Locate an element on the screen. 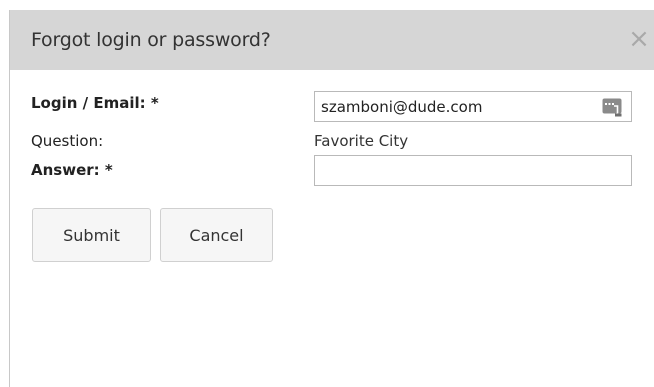 This screenshot has width=654, height=387. question-label: Question: is located at coordinates (67, 141).